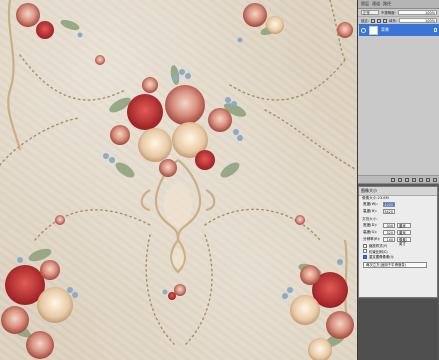 This screenshot has width=439, height=360. What do you see at coordinates (365, 251) in the screenshot?
I see `constrain-checkbox` at bounding box center [365, 251].